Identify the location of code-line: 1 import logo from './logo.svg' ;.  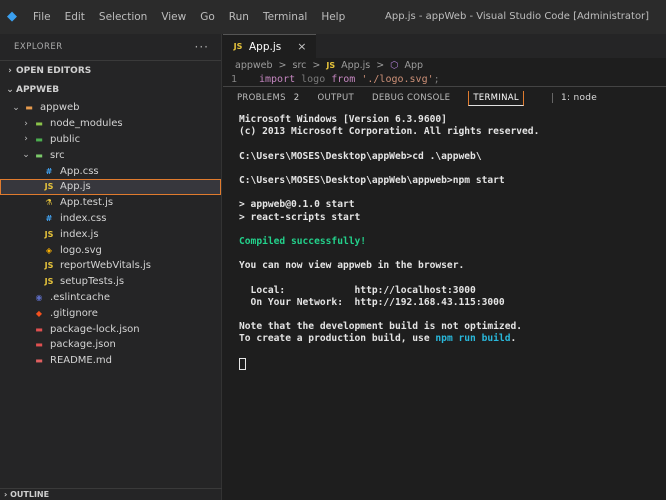
(444, 79).